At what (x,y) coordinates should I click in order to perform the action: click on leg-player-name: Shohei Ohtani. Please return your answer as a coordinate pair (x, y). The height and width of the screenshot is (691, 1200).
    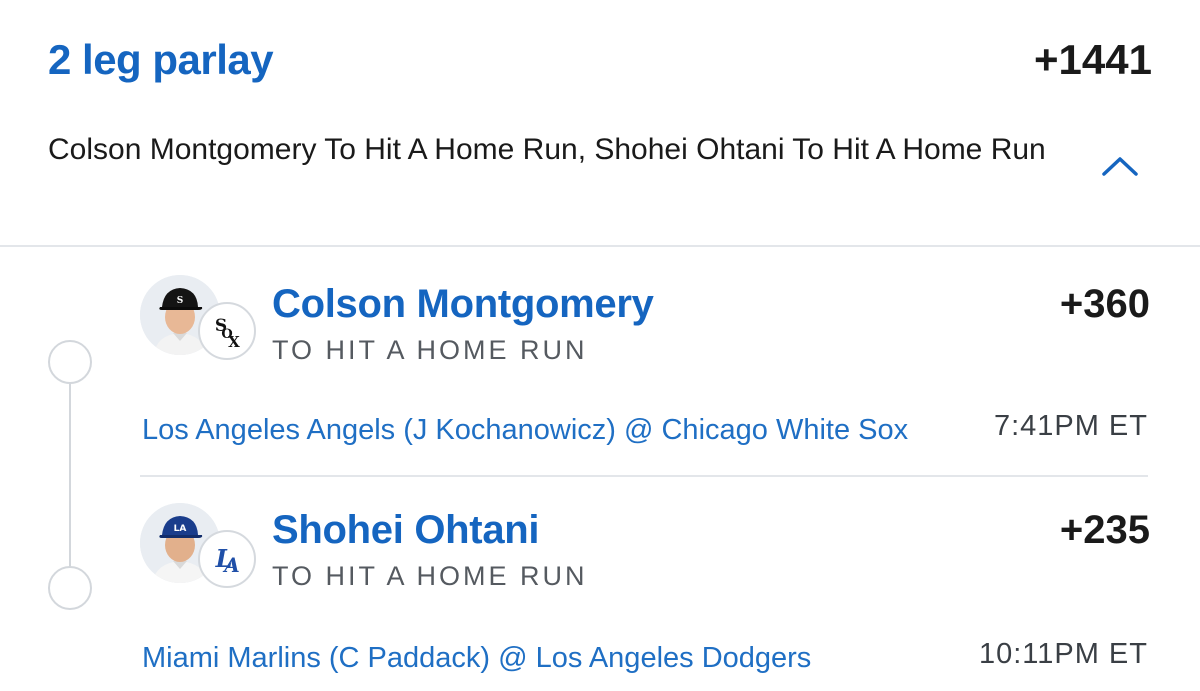
    Looking at the image, I should click on (406, 530).